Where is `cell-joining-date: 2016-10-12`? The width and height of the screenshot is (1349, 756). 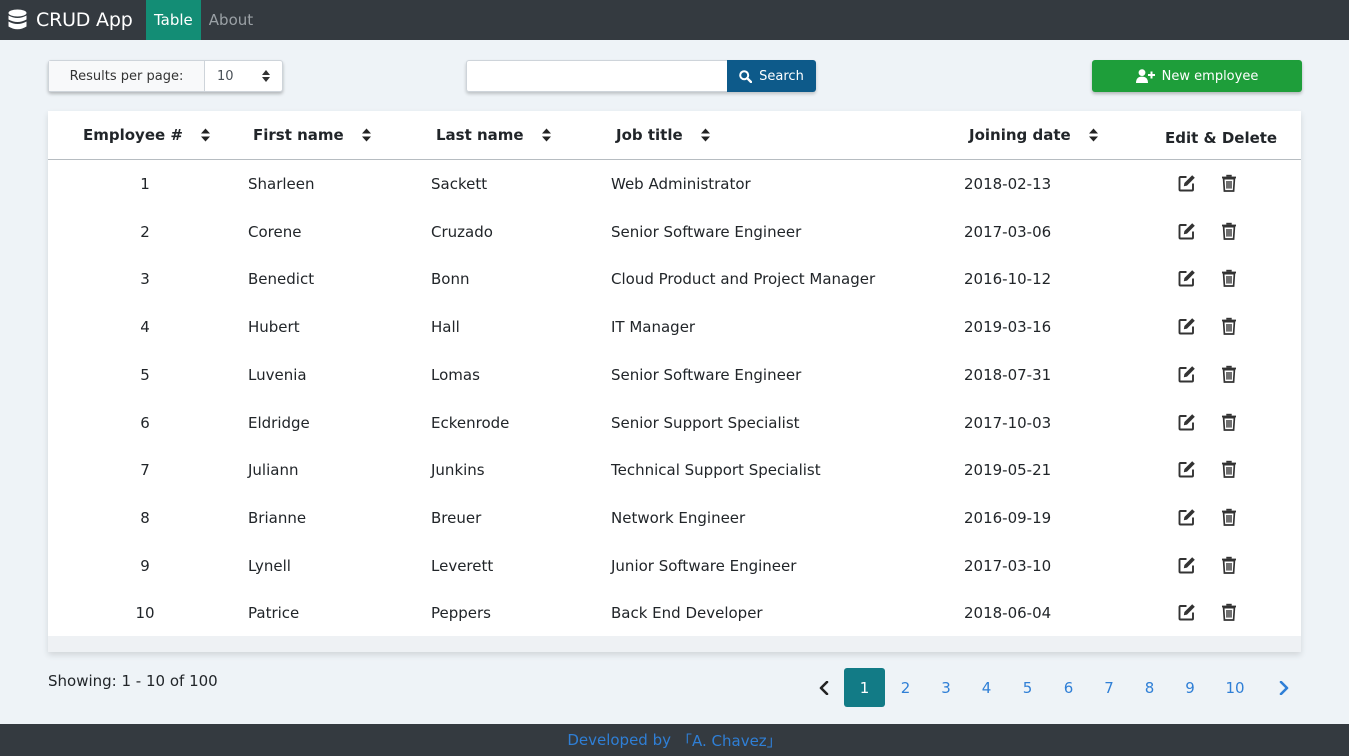
cell-joining-date: 2016-10-12 is located at coordinates (1008, 278).